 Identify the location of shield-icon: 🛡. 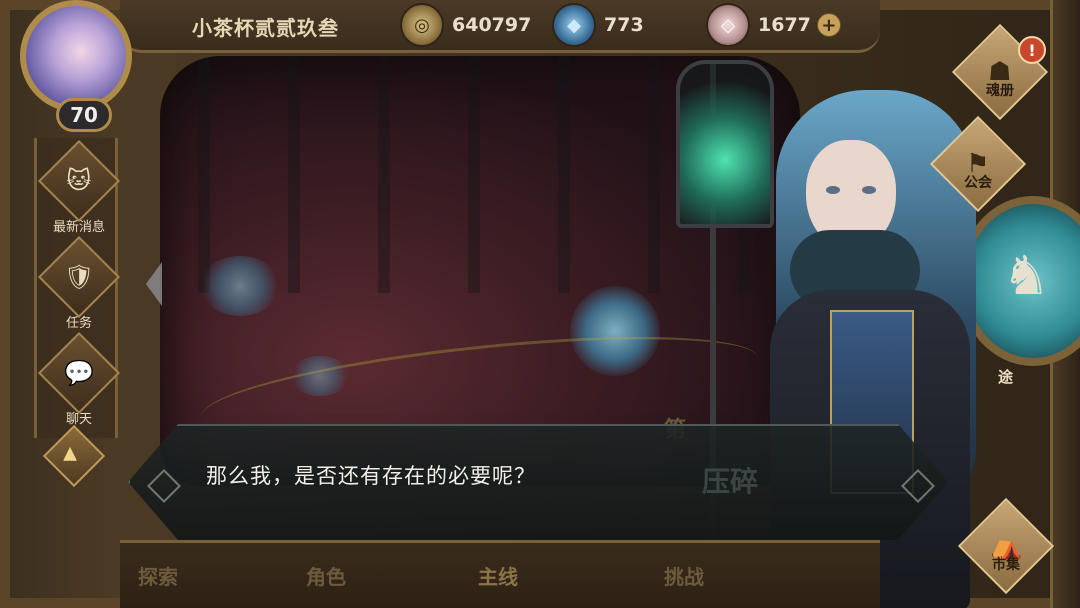
(79, 277).